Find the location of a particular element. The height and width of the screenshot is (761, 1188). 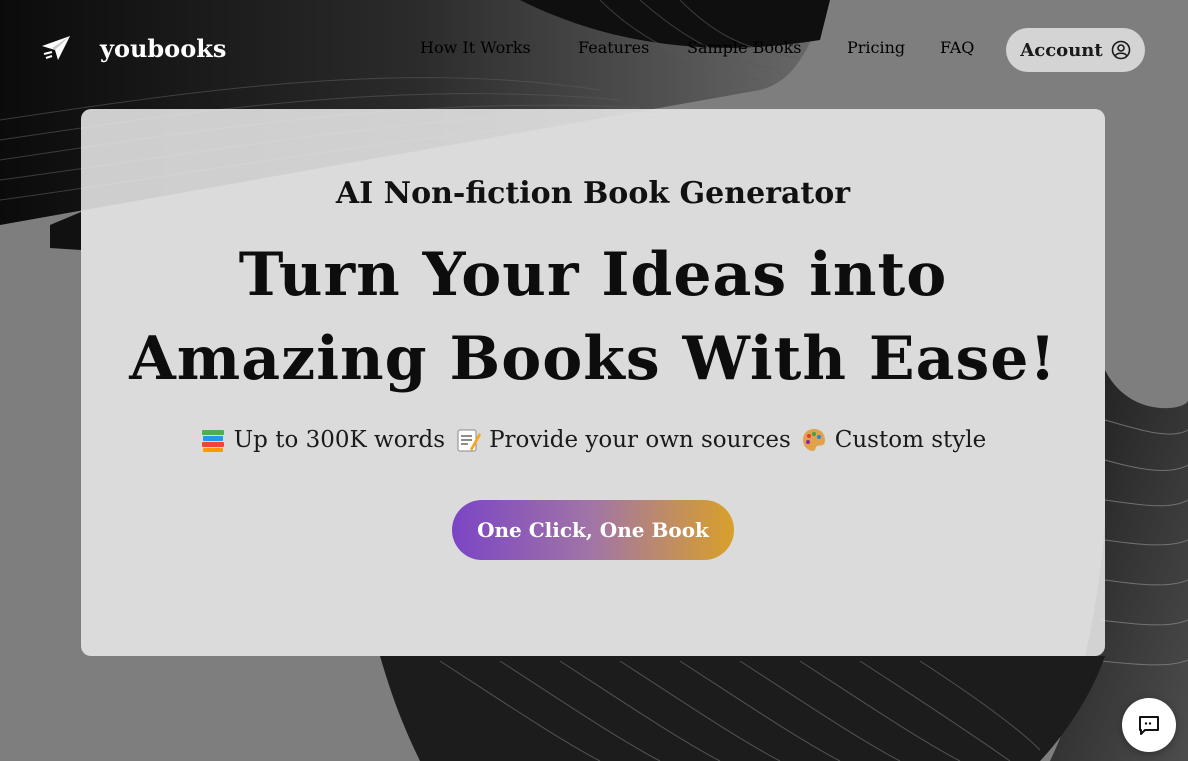

nav-pricing: Pricing is located at coordinates (876, 47).